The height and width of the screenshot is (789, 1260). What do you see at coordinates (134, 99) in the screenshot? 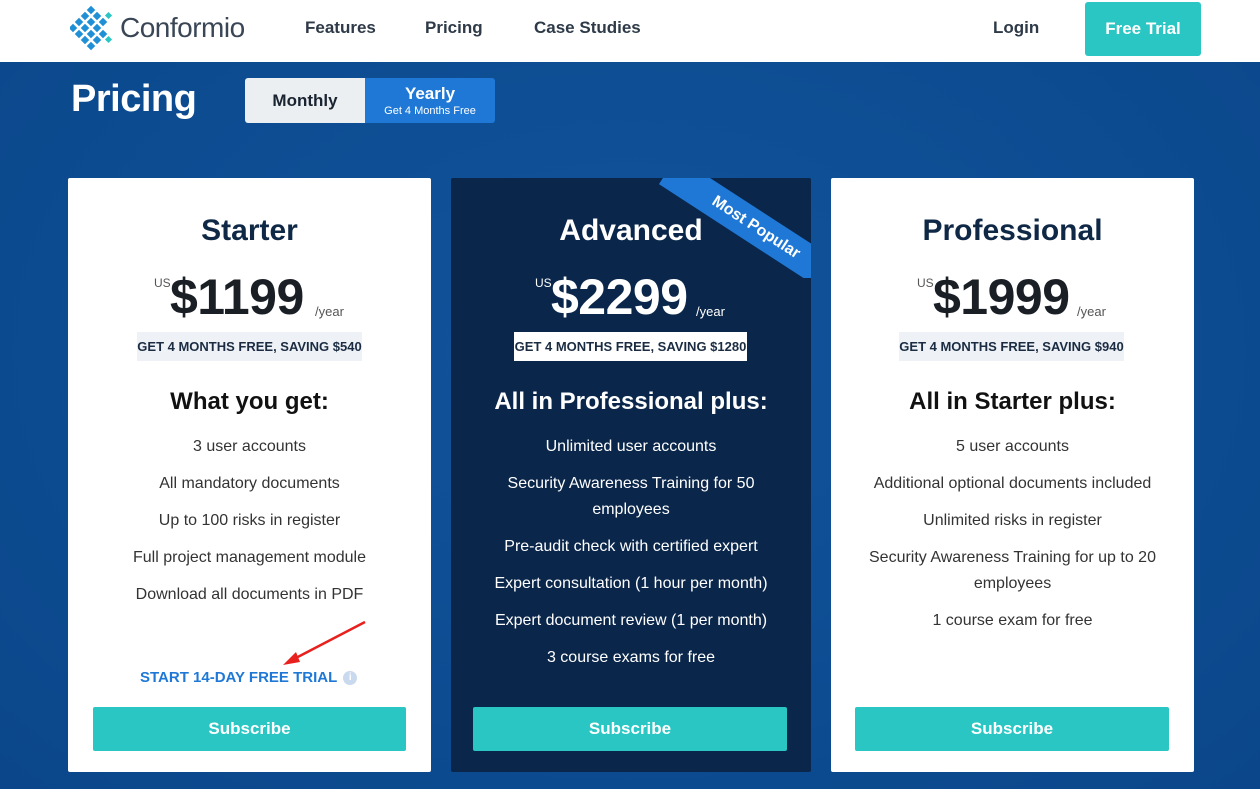
I see `page-title: Pricing` at bounding box center [134, 99].